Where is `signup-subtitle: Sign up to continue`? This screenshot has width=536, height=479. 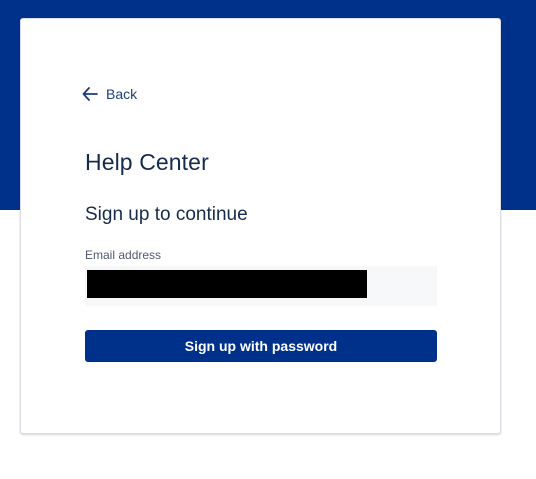
signup-subtitle: Sign up to continue is located at coordinates (166, 214).